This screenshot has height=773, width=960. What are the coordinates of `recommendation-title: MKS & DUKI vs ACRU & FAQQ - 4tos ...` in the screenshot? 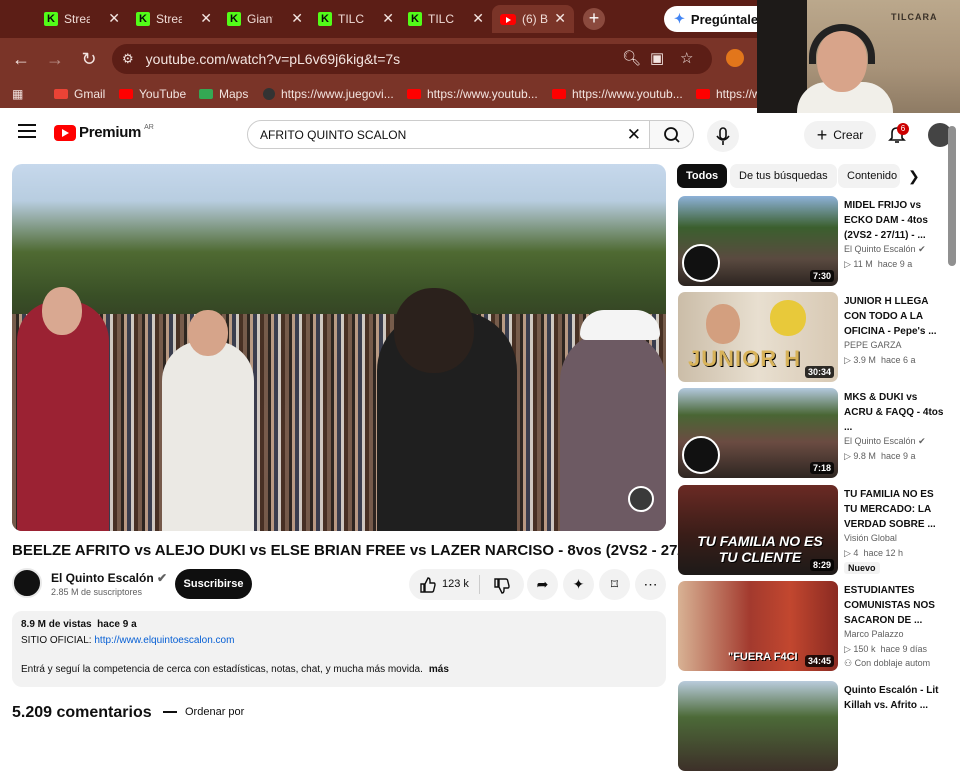 It's located at (894, 412).